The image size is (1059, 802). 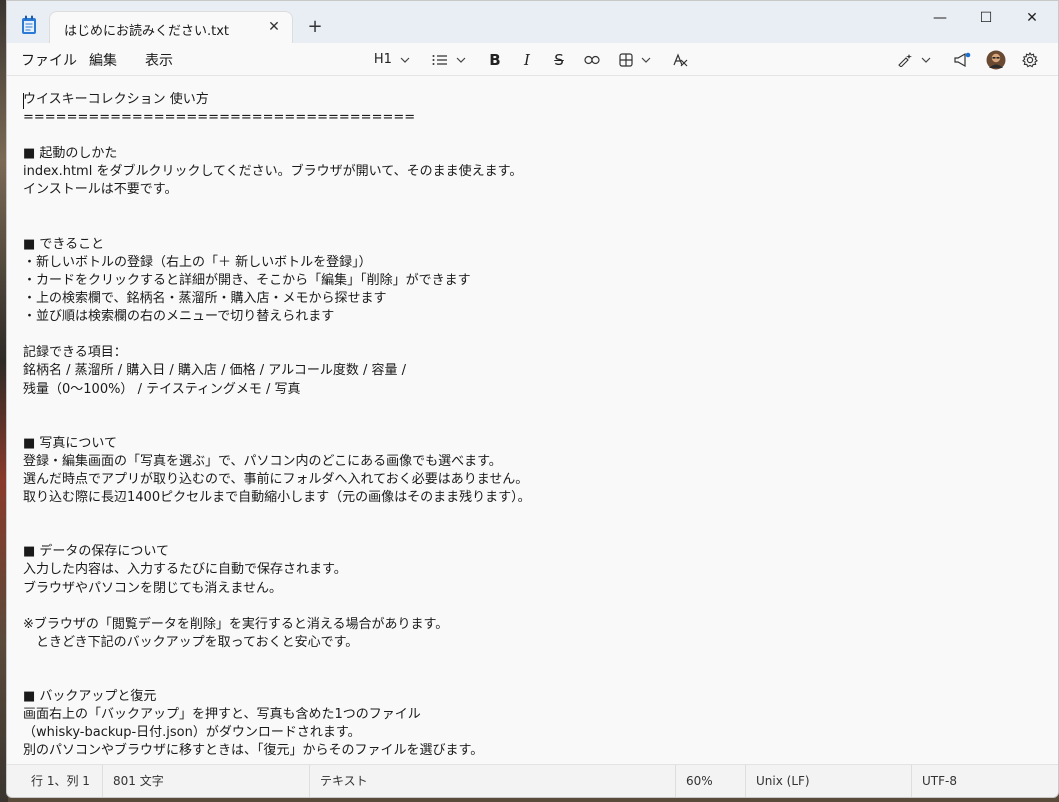 I want to click on editor-line: ■ バックアップと復元, so click(x=90, y=697).